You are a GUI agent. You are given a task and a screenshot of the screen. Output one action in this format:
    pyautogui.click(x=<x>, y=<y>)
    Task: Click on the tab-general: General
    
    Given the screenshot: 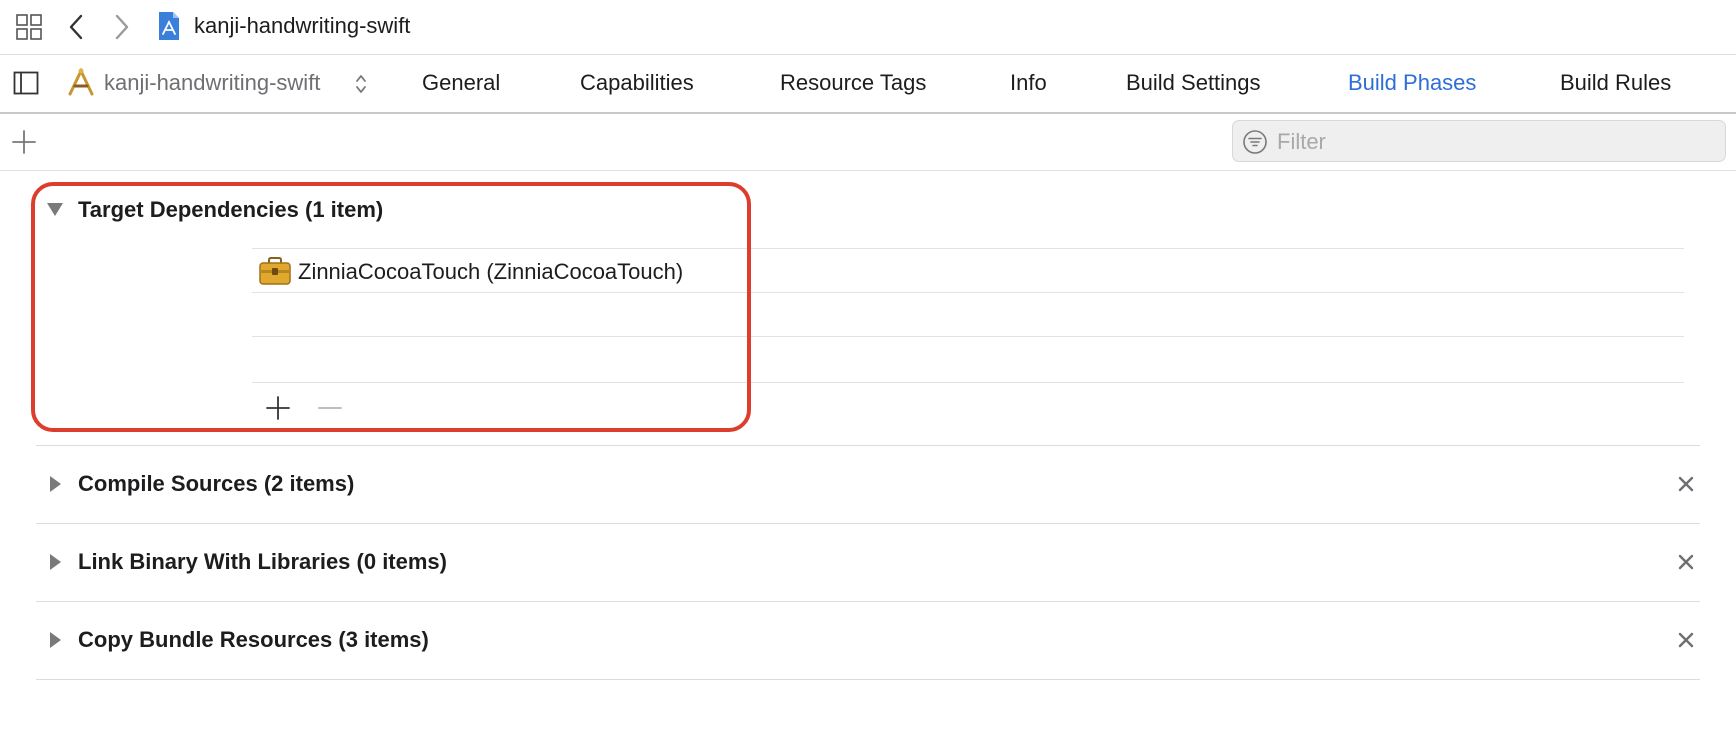 What is the action you would take?
    pyautogui.click(x=461, y=83)
    